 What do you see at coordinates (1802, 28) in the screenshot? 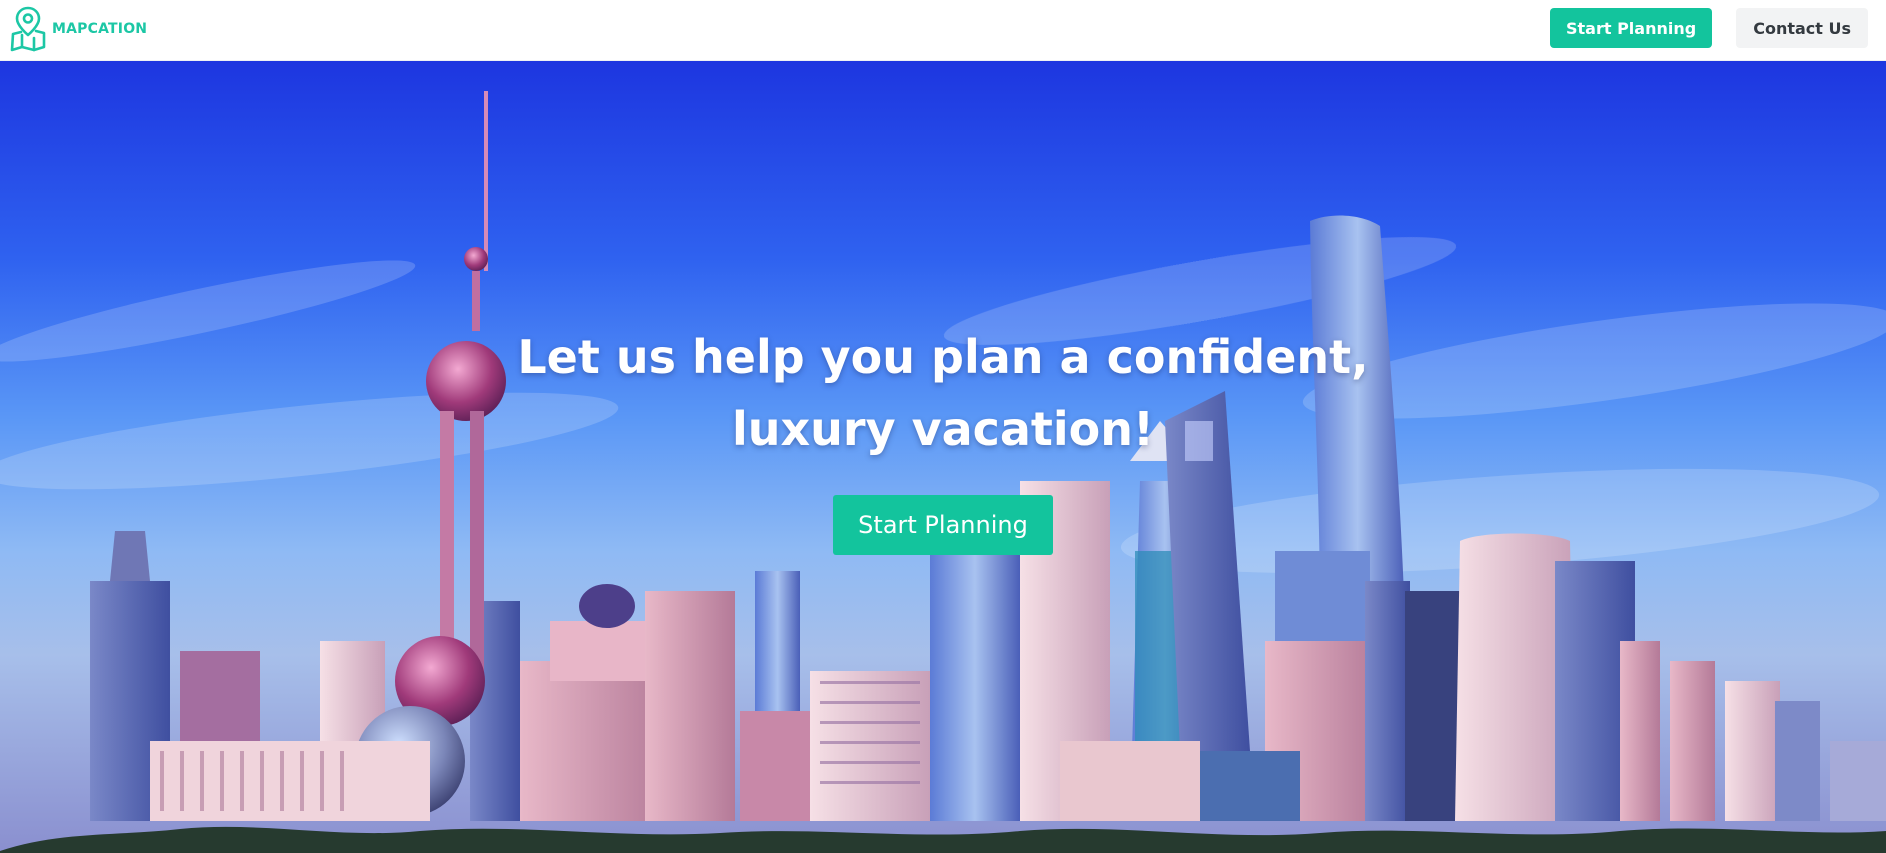
I see `contact-us-button: Contact Us` at bounding box center [1802, 28].